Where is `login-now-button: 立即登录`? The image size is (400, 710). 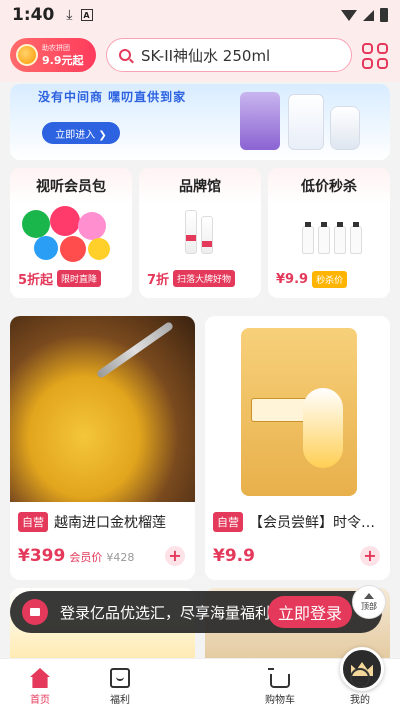
login-now-button: 立即登录 is located at coordinates (309, 612).